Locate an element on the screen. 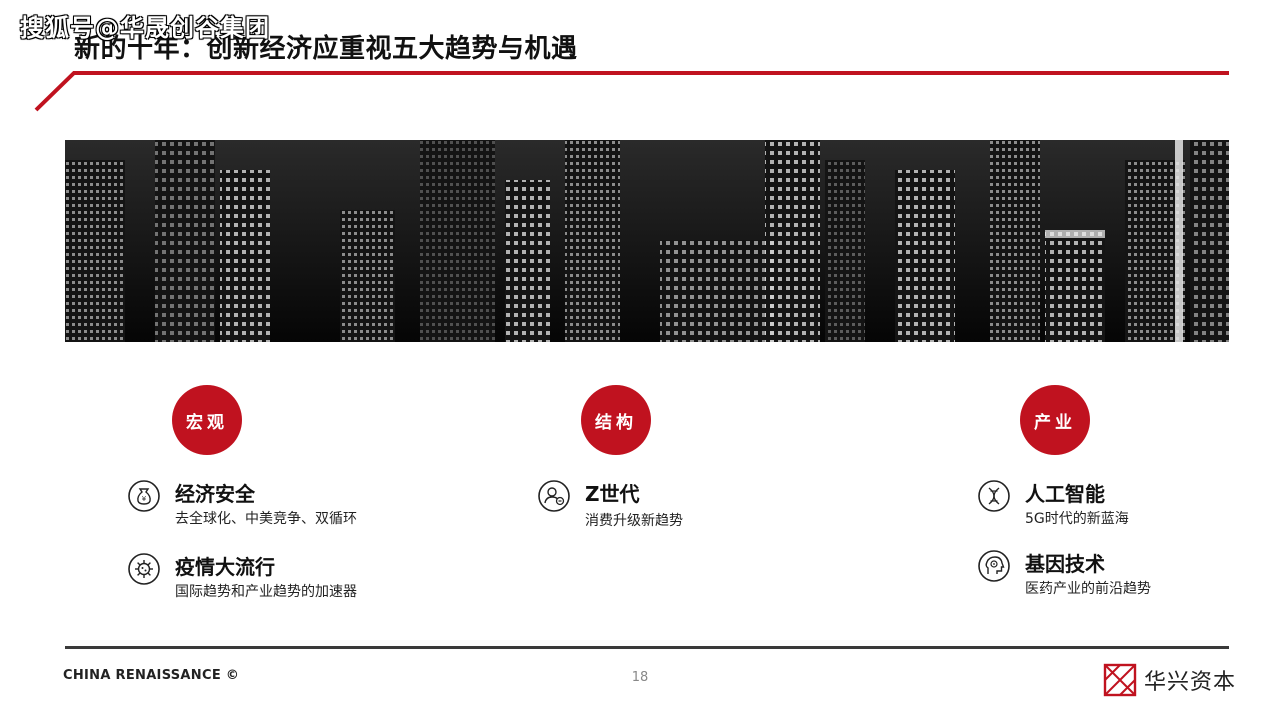 The height and width of the screenshot is (720, 1280). watermark: 搜狐号@华晟创谷集团 is located at coordinates (145, 28).